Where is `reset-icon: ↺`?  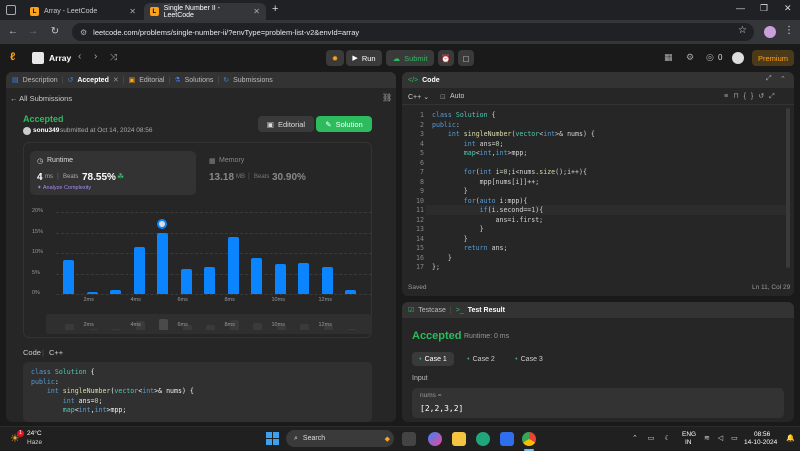
reset-icon: ↺ is located at coordinates (763, 96).